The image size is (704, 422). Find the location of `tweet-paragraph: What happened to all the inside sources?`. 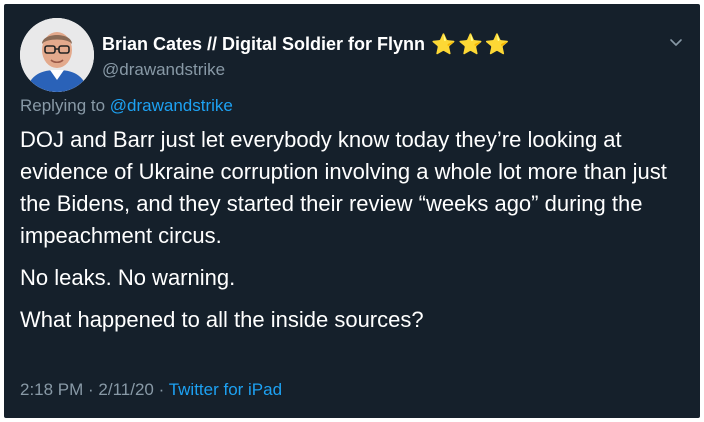

tweet-paragraph: What happened to all the inside sources? is located at coordinates (222, 319).